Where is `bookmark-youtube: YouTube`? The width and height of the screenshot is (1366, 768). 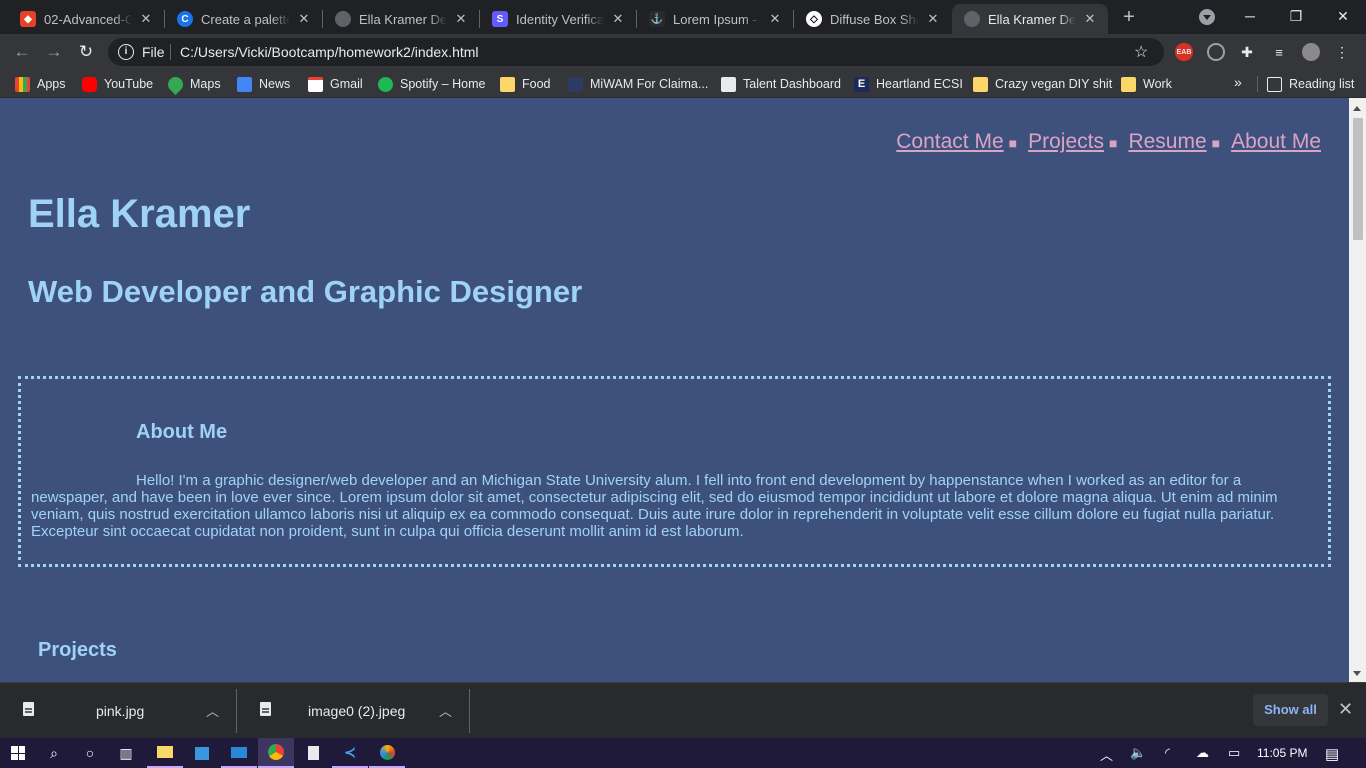 bookmark-youtube: YouTube is located at coordinates (117, 84).